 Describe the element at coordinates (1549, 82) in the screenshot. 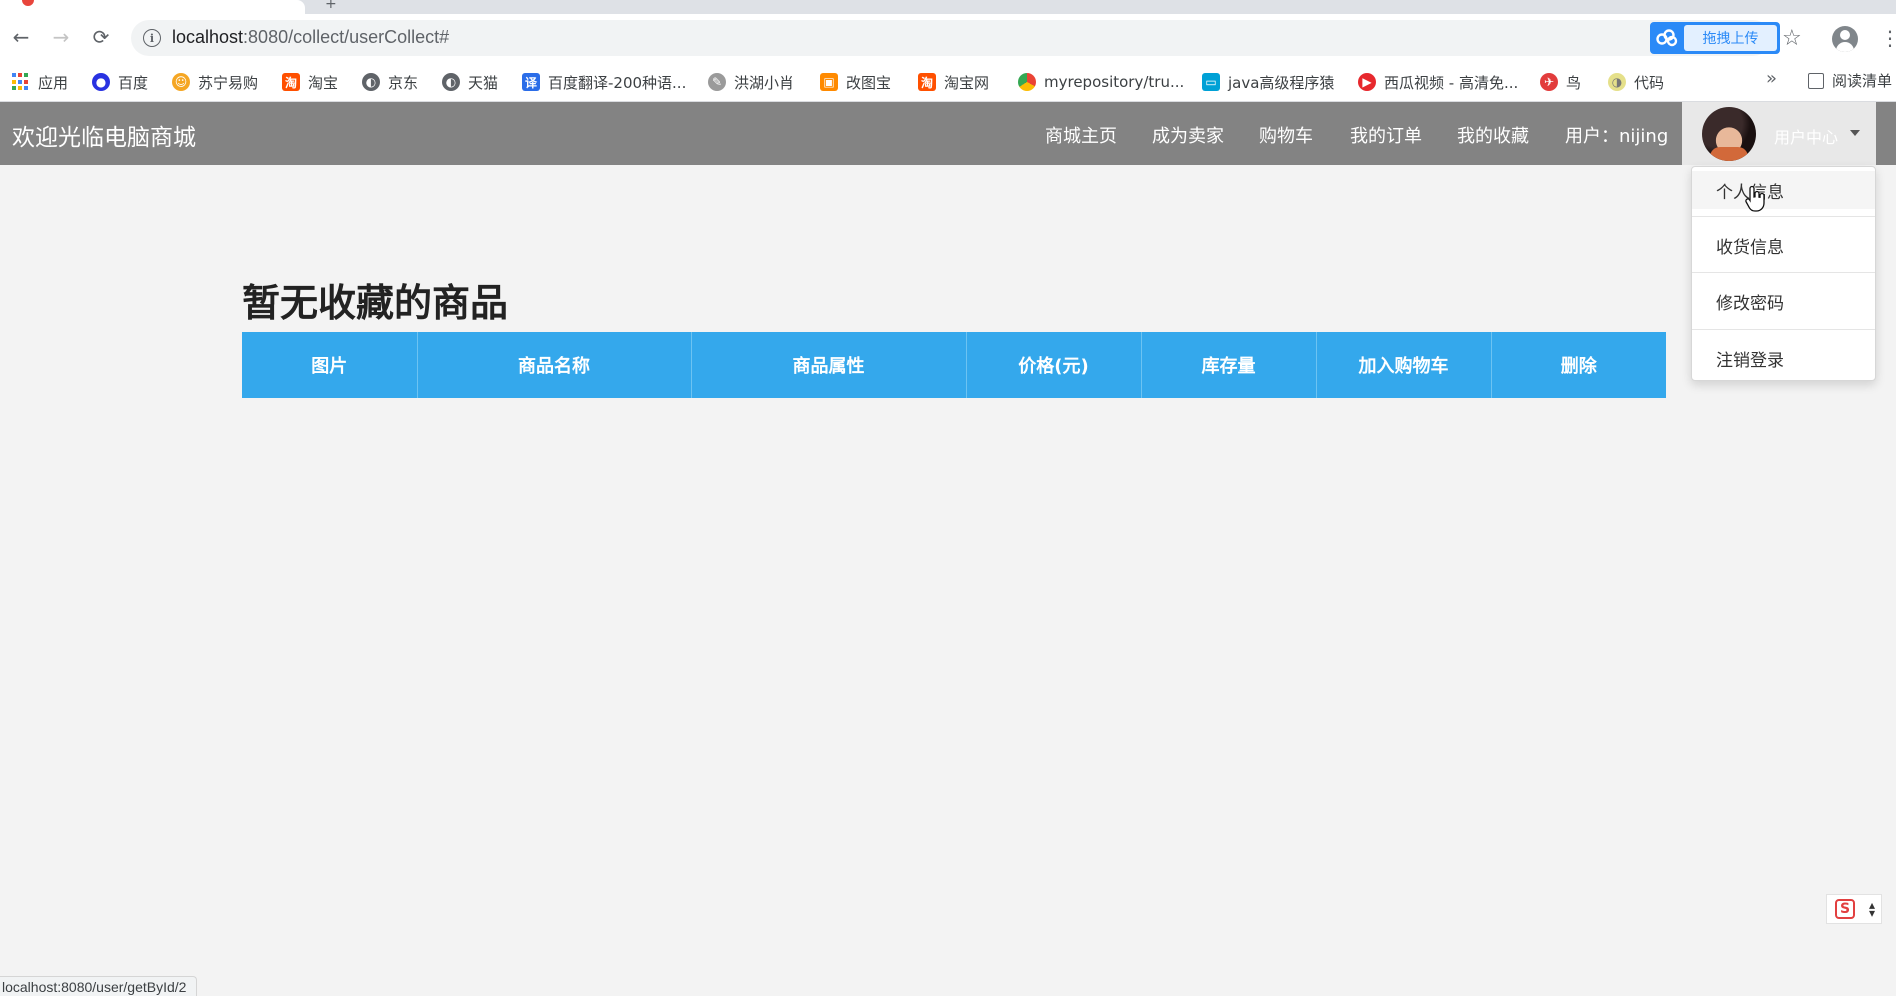

I see `bird-red-icon: ✈` at that location.